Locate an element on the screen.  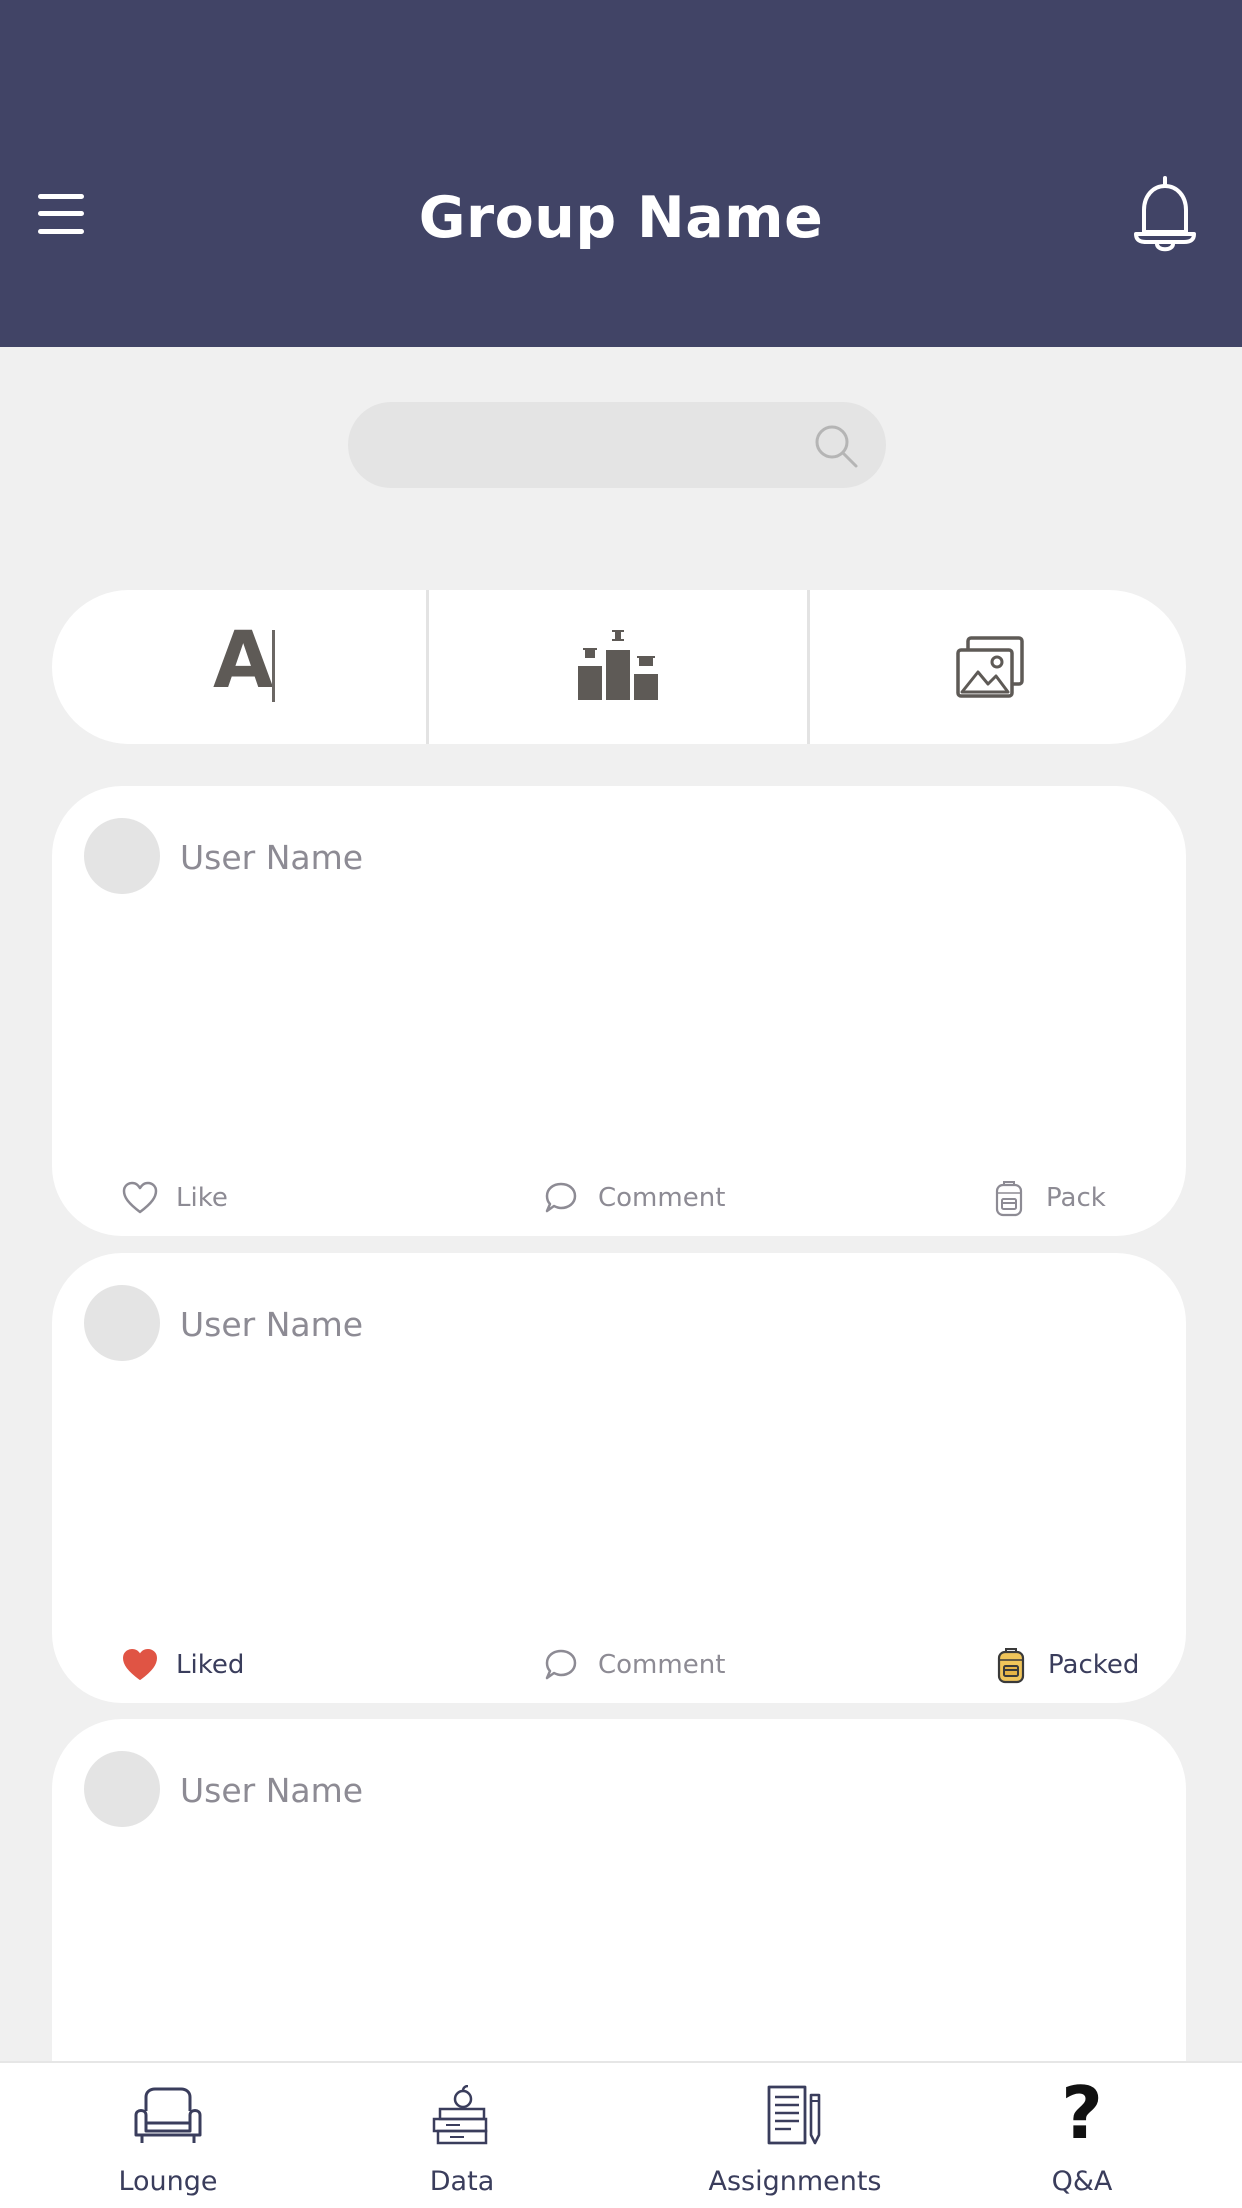
backpack-icon is located at coordinates (1009, 1199).